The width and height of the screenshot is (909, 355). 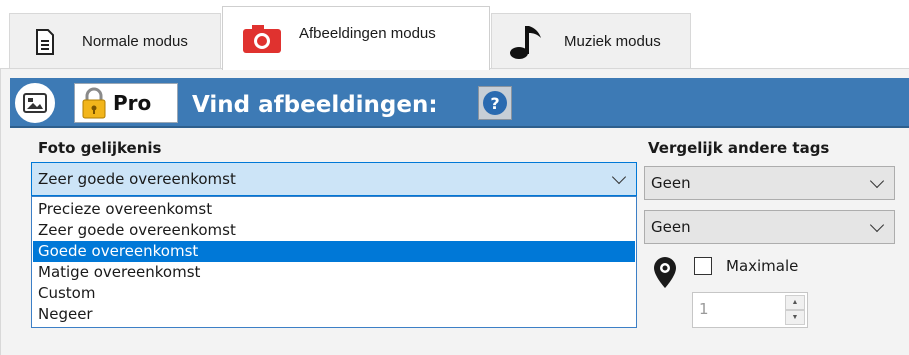 I want to click on tab-muziek-modus: Muziek modus, so click(x=591, y=41).